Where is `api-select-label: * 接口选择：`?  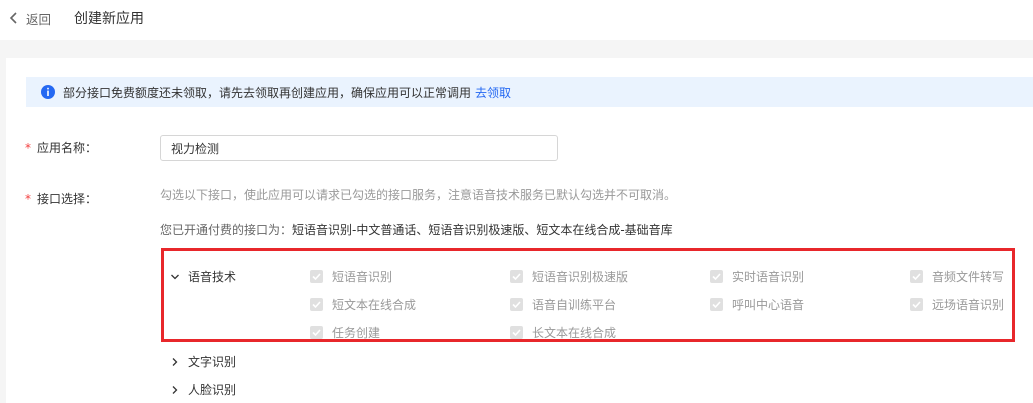 api-select-label: * 接口选择： is located at coordinates (61, 198).